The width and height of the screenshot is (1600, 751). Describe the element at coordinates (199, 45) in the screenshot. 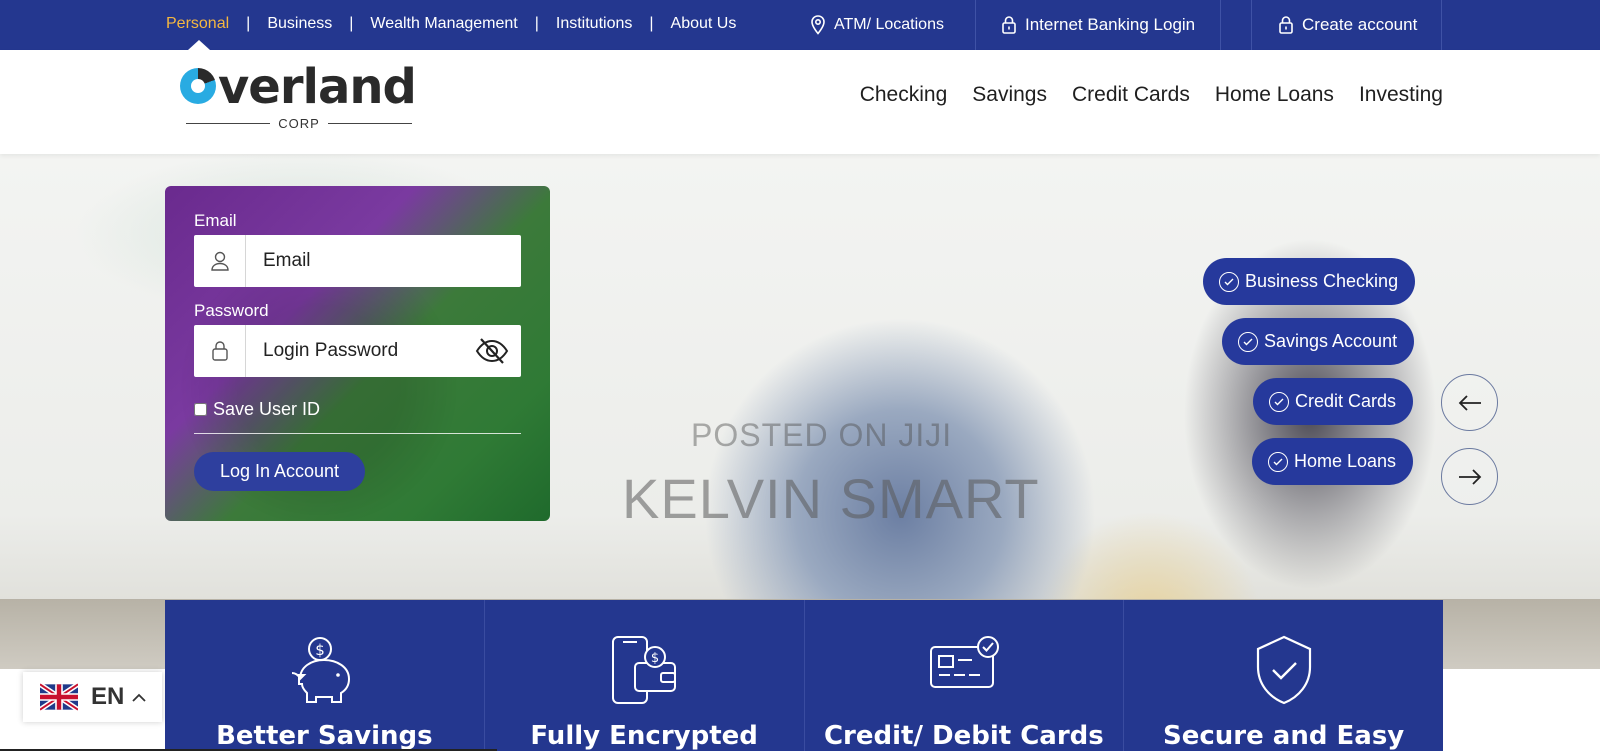

I see `active-segment-caret` at that location.